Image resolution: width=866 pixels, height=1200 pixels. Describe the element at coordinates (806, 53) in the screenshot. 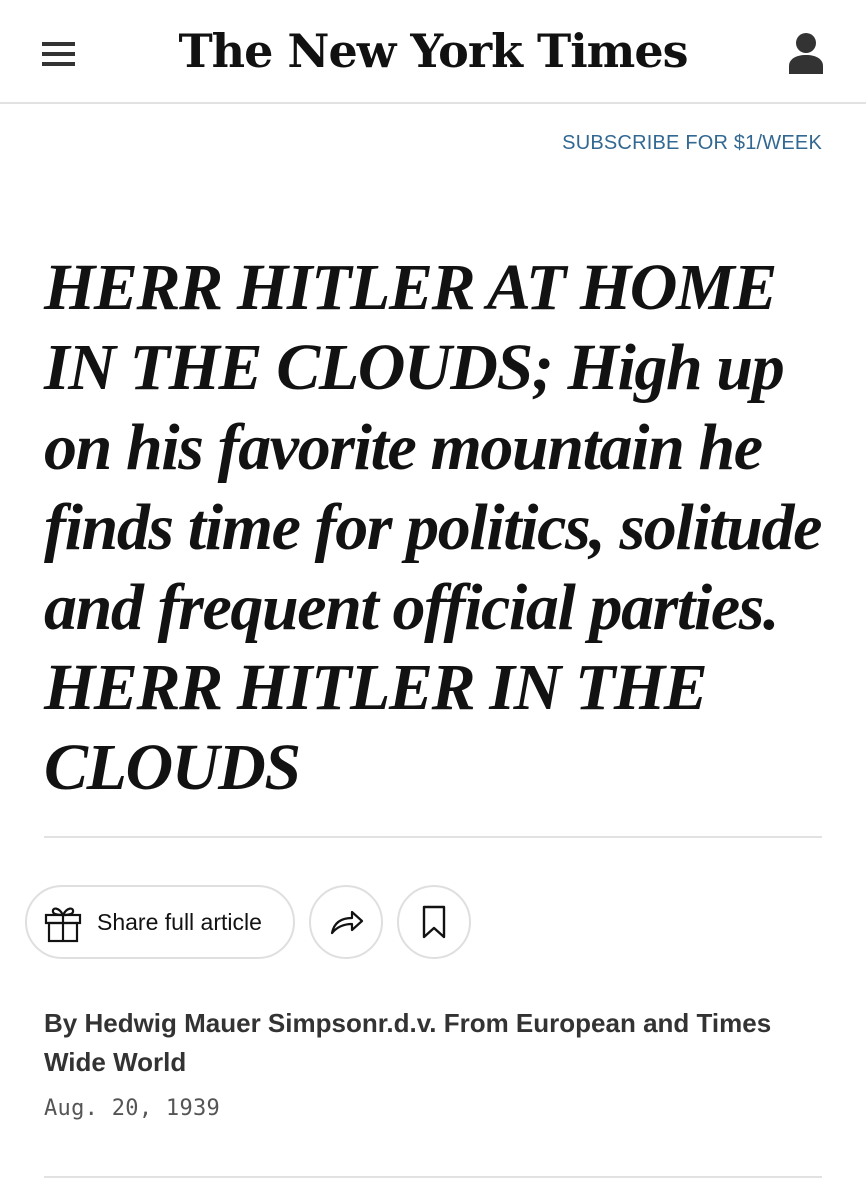

I see `user-account-icon` at that location.